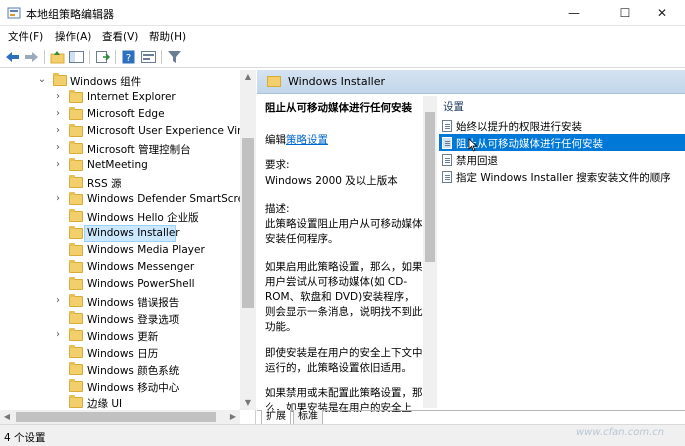  Describe the element at coordinates (120, 182) in the screenshot. I see `tree-item: RSS 源` at that location.